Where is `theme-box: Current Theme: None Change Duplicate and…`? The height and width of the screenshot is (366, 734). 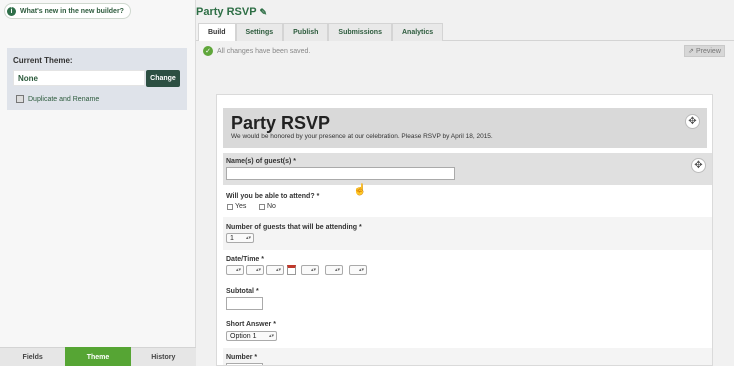
theme-box: Current Theme: None Change Duplicate and… is located at coordinates (97, 79).